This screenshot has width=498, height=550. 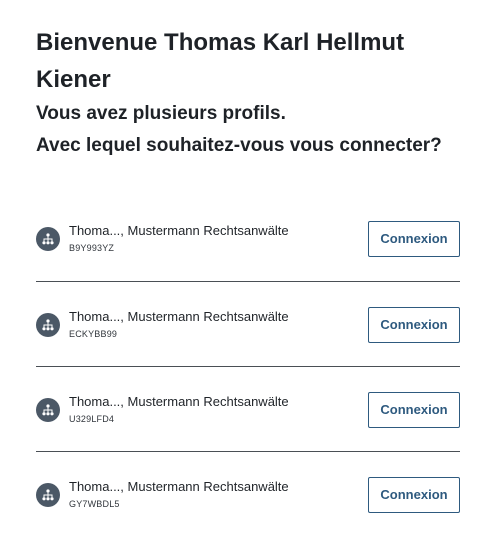 I want to click on profile-id: B9Y993YZ, so click(x=92, y=248).